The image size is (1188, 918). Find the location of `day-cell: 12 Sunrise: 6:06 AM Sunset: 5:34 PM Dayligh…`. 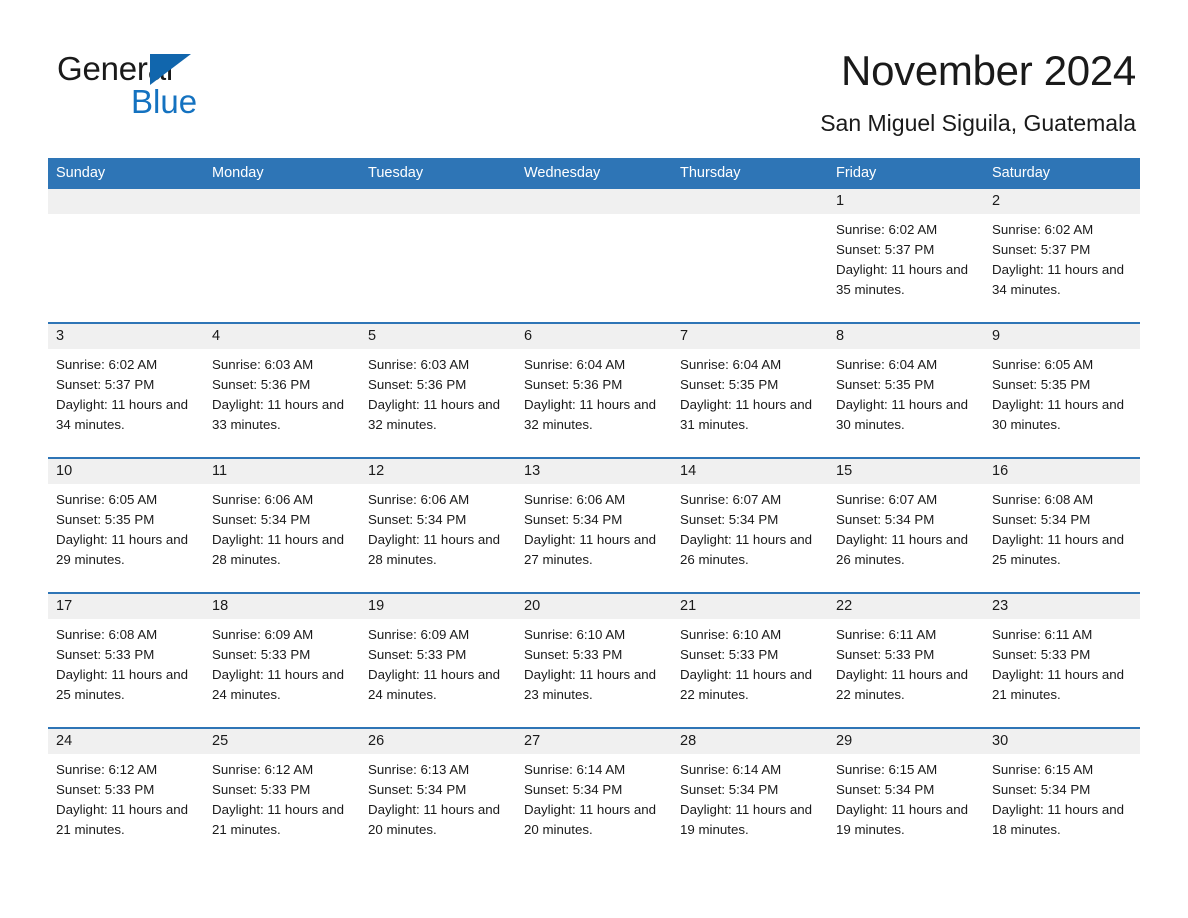

day-cell: 12 Sunrise: 6:06 AM Sunset: 5:34 PM Dayligh… is located at coordinates (438, 525).